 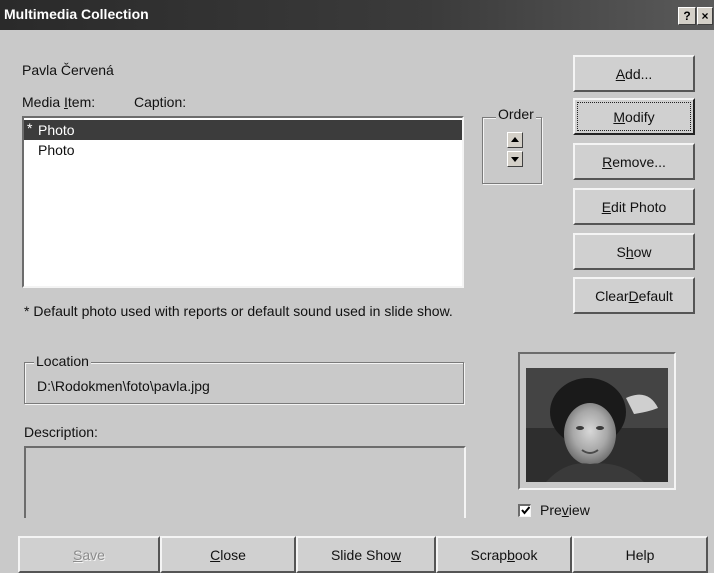 I want to click on person-name: Pavla Červená, so click(x=68, y=70).